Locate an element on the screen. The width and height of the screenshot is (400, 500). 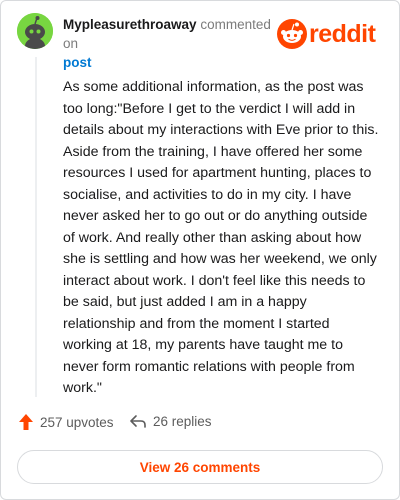
reddit-wordmark: reddit is located at coordinates (342, 34).